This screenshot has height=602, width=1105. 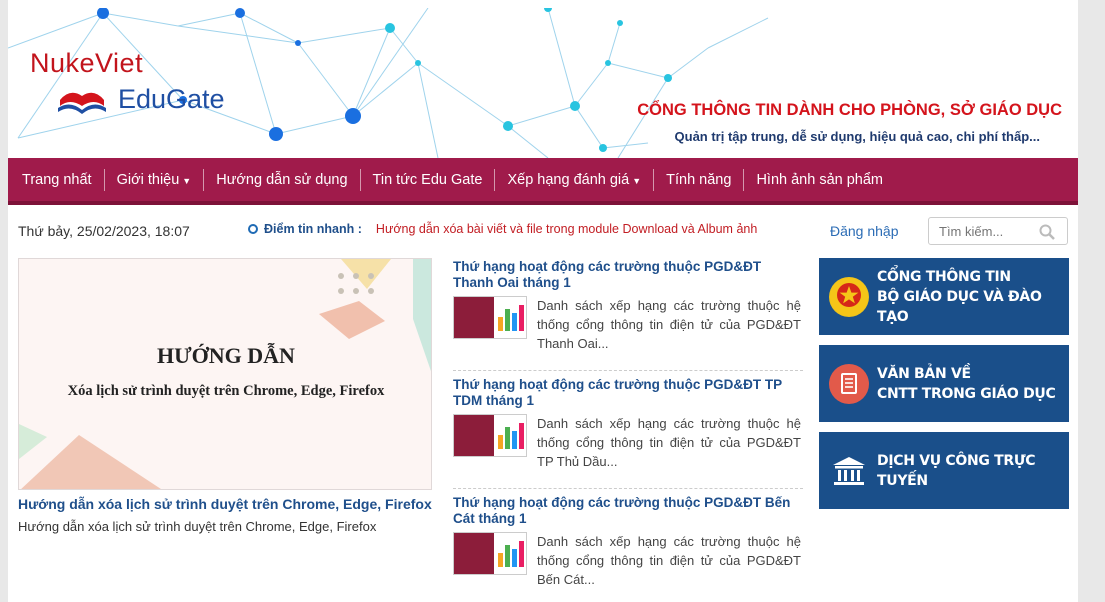 What do you see at coordinates (568, 179) in the screenshot?
I see `nav-label: Xếp hạng đánh giá` at bounding box center [568, 179].